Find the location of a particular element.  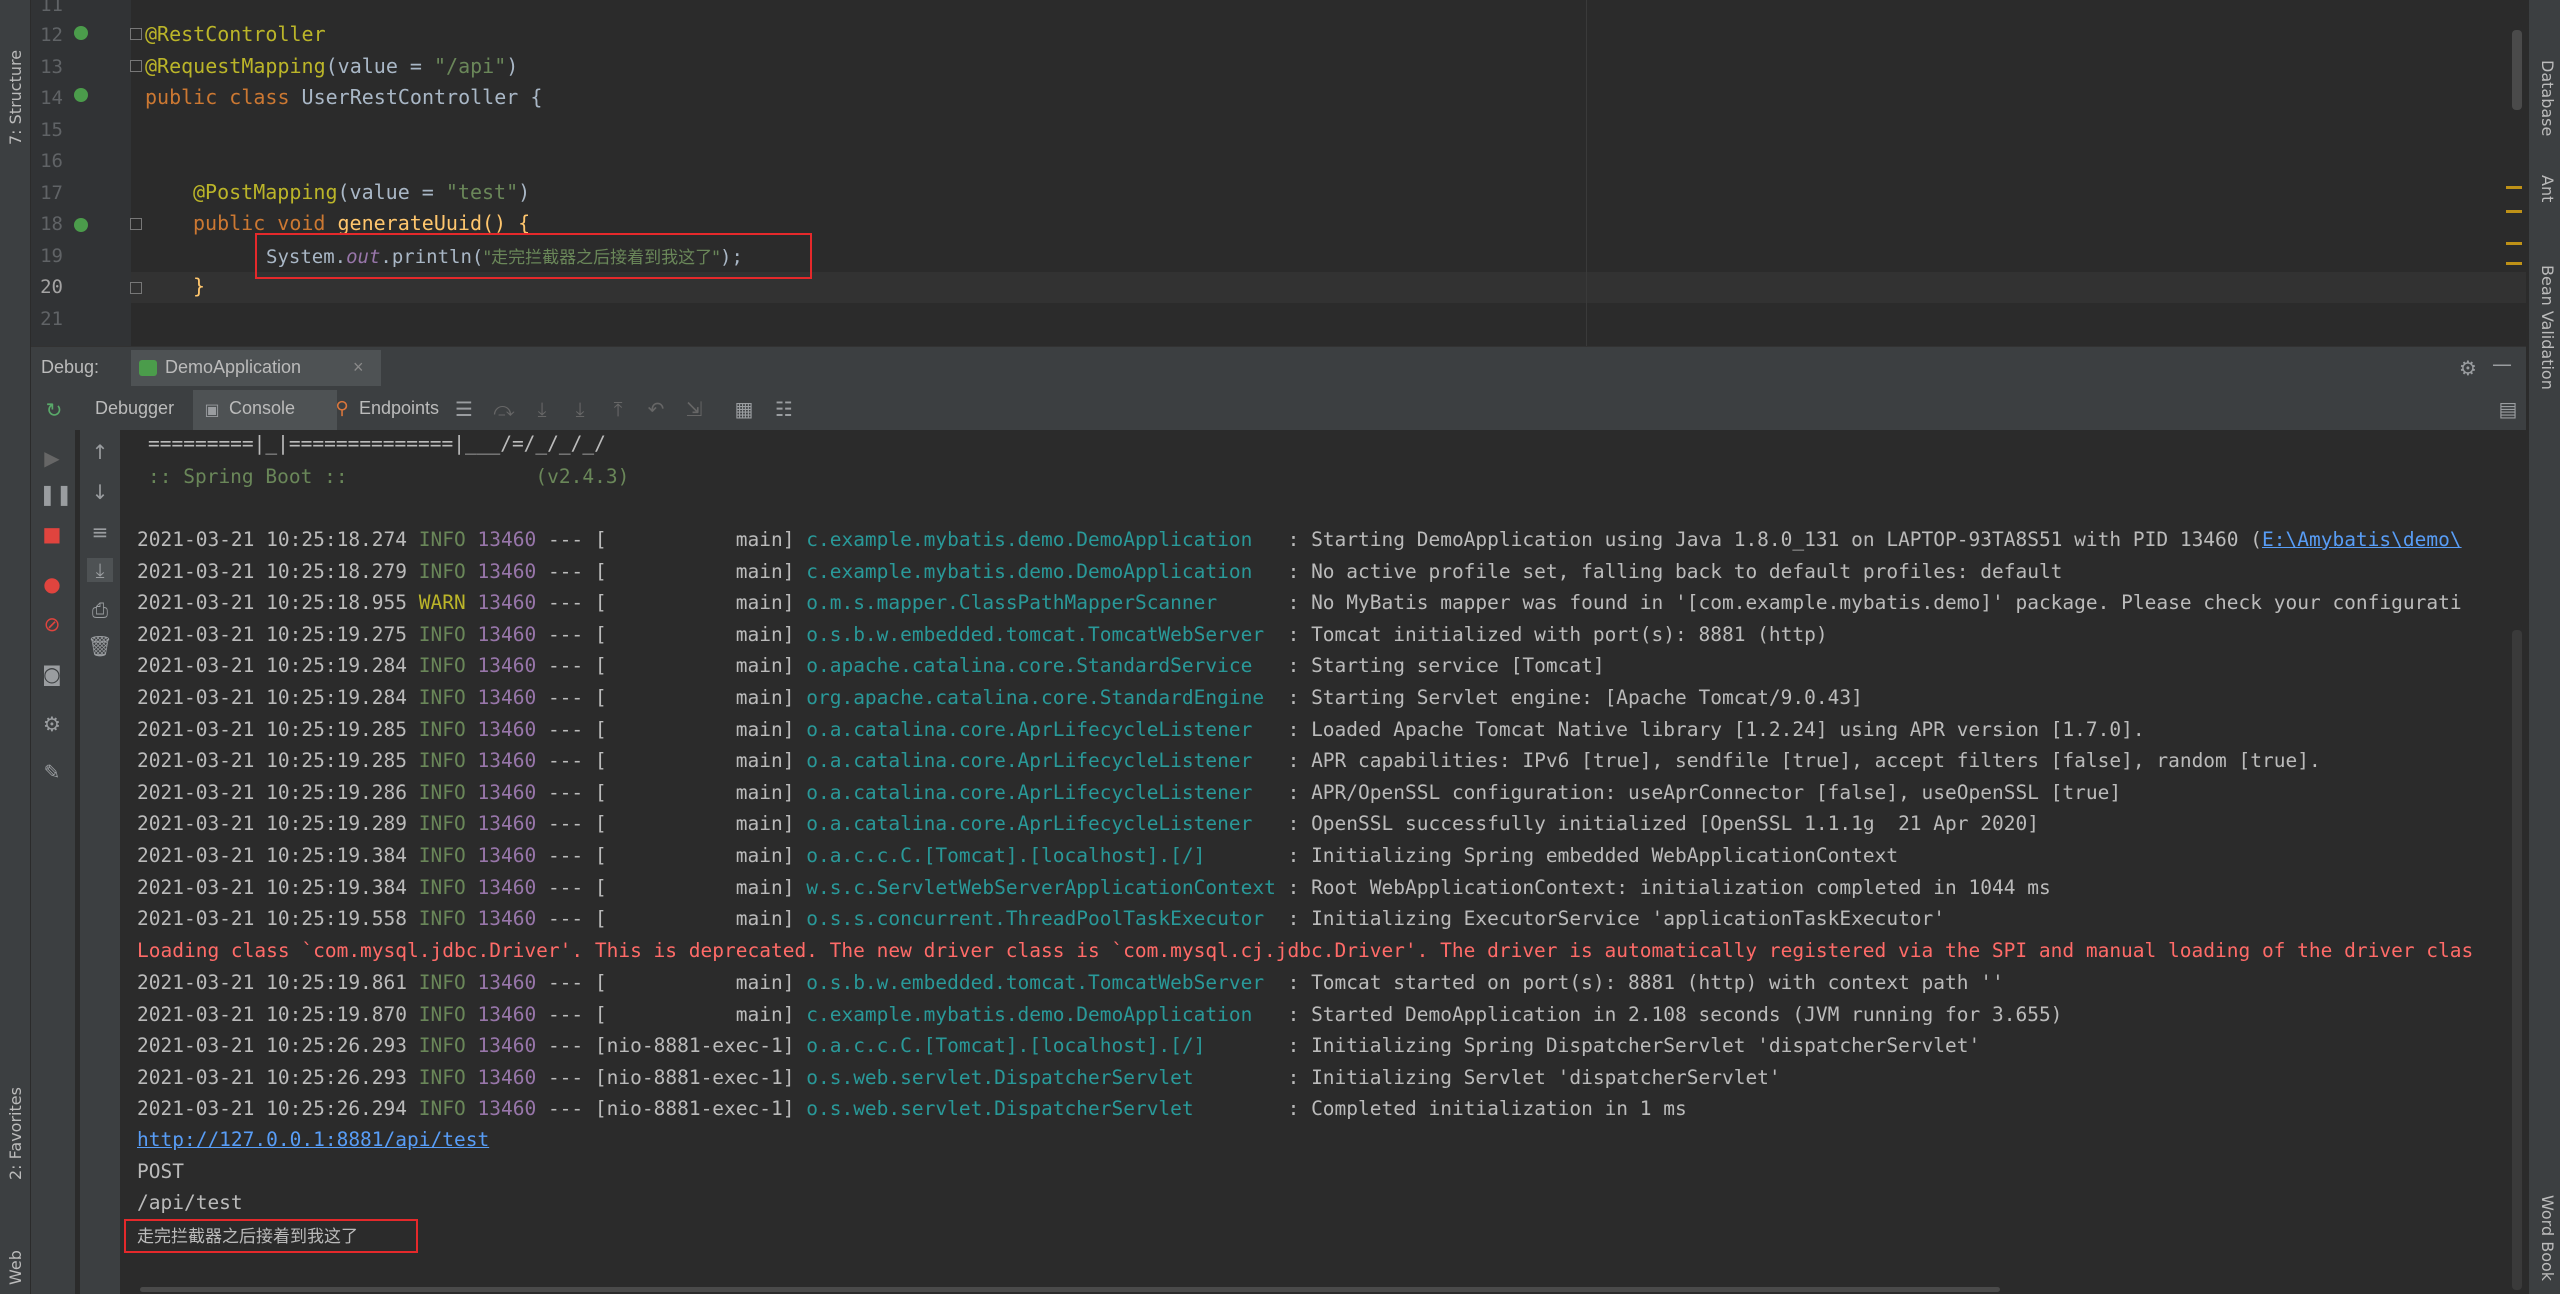

evaluate-icon: ▦ is located at coordinates (744, 409).